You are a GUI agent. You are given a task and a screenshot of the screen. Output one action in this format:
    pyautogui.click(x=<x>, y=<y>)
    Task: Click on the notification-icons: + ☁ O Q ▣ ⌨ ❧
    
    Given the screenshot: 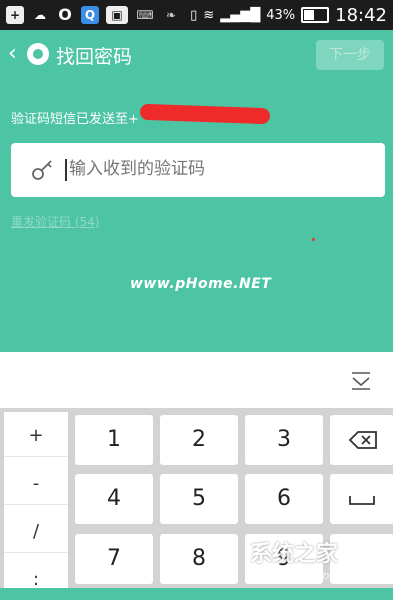 What is the action you would take?
    pyautogui.click(x=93, y=15)
    